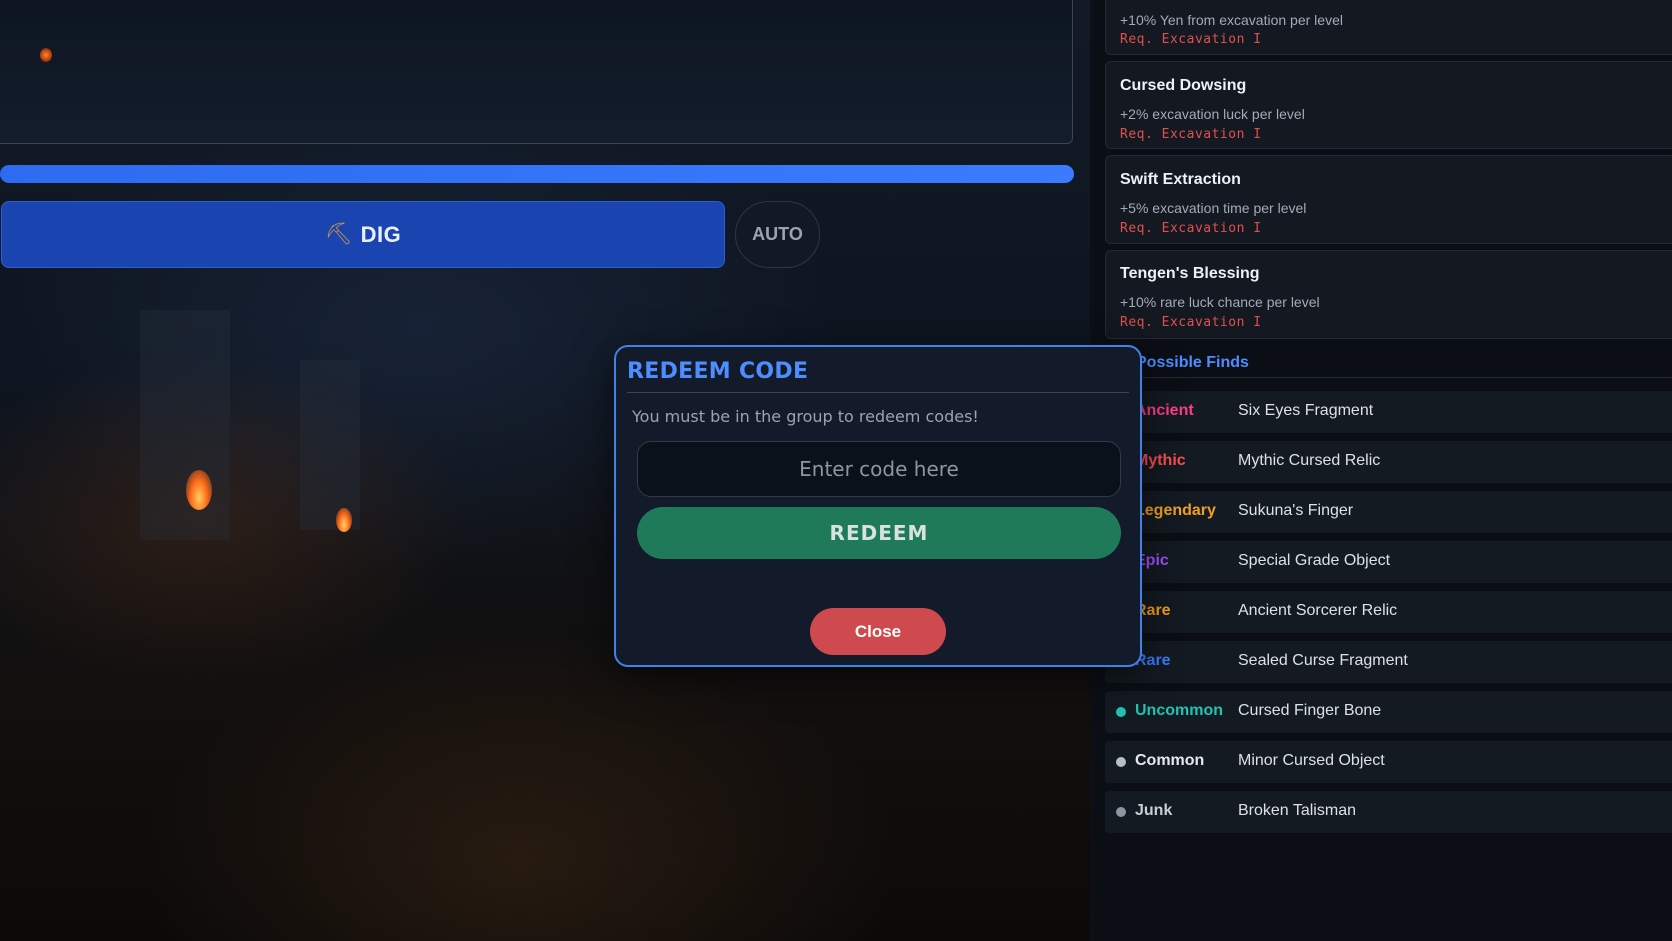 This screenshot has height=941, width=1672. What do you see at coordinates (1164, 410) in the screenshot?
I see `find-rarity: Ancient` at bounding box center [1164, 410].